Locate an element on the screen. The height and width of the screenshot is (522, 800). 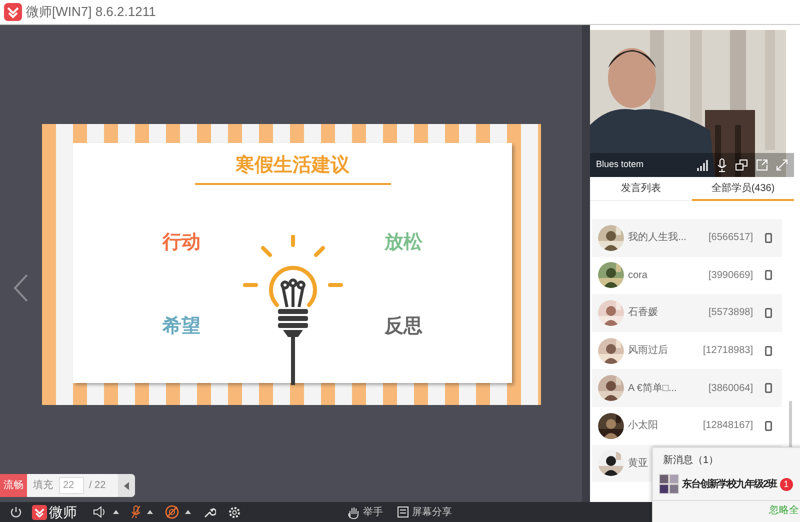
student-name: 小太阳 is located at coordinates (643, 426).